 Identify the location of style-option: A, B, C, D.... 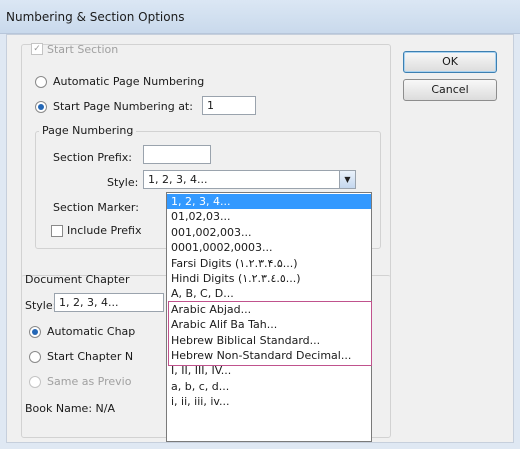
(269, 293).